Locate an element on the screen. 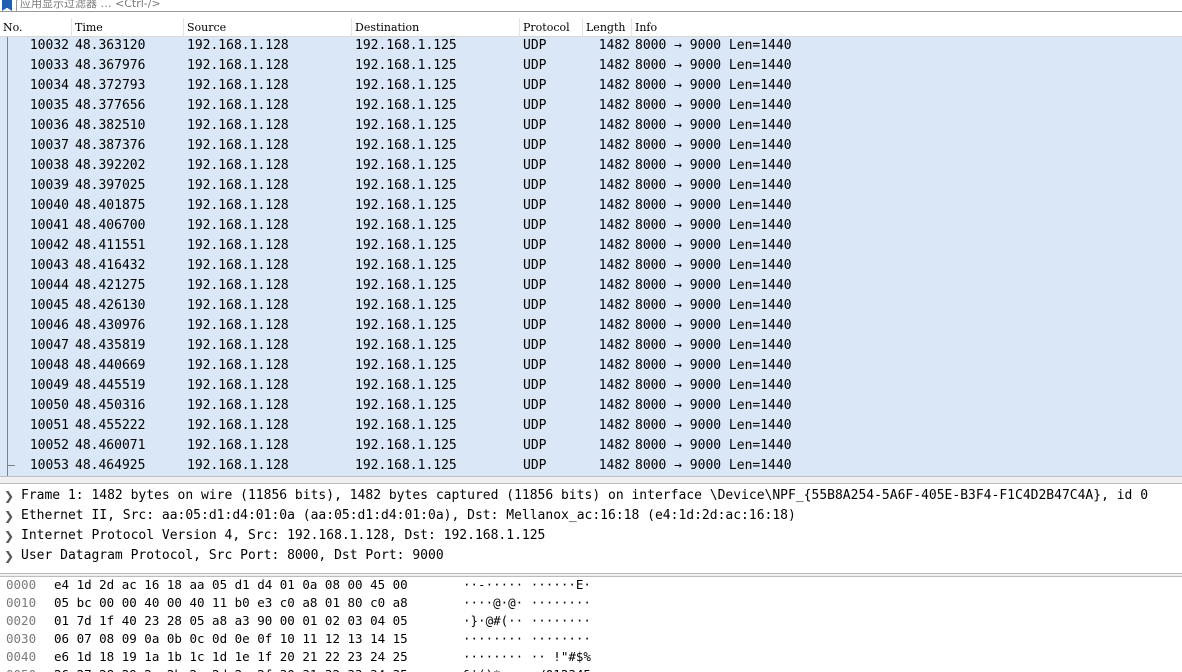  column-header-source: Source is located at coordinates (268, 27).